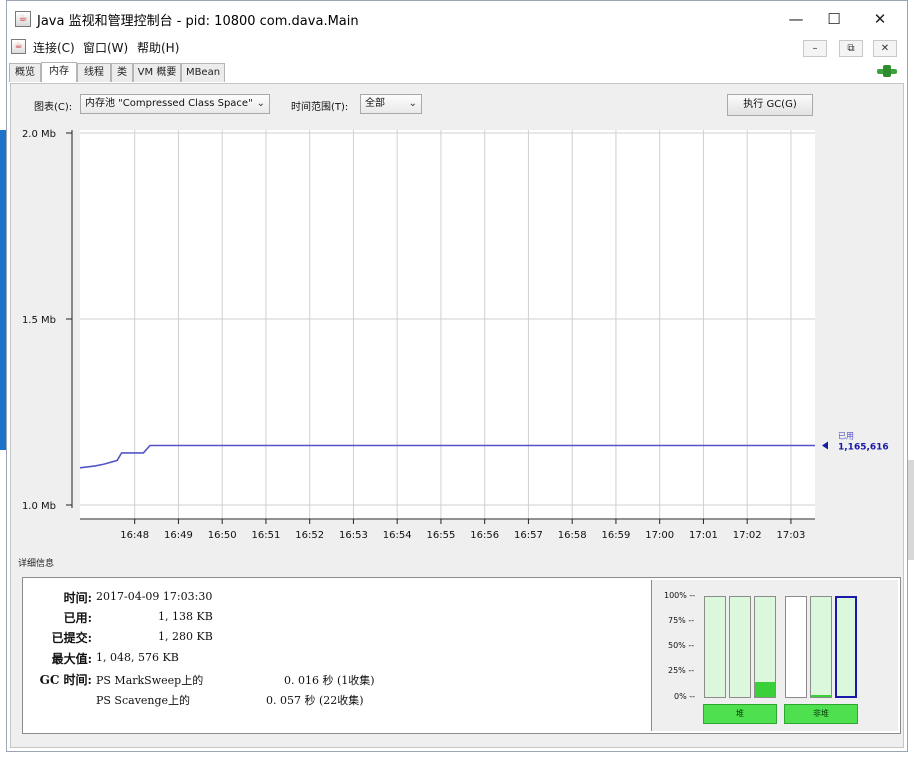  Describe the element at coordinates (685, 696) in the screenshot. I see `pct-label: 0% --` at that location.